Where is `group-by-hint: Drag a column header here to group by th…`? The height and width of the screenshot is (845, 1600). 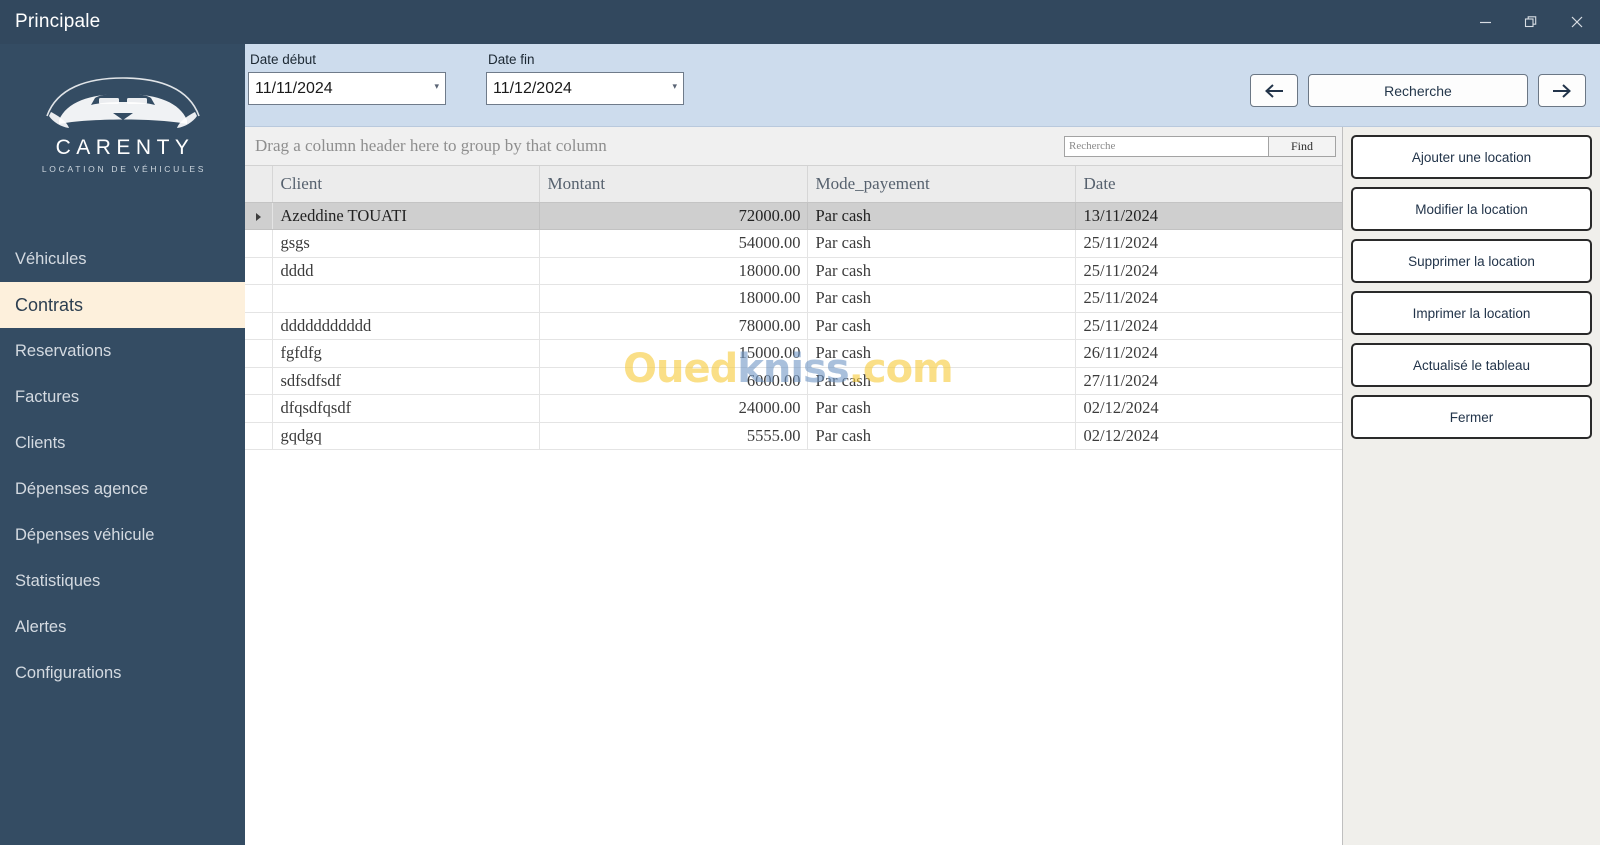
group-by-hint: Drag a column header here to group by th… is located at coordinates (431, 145).